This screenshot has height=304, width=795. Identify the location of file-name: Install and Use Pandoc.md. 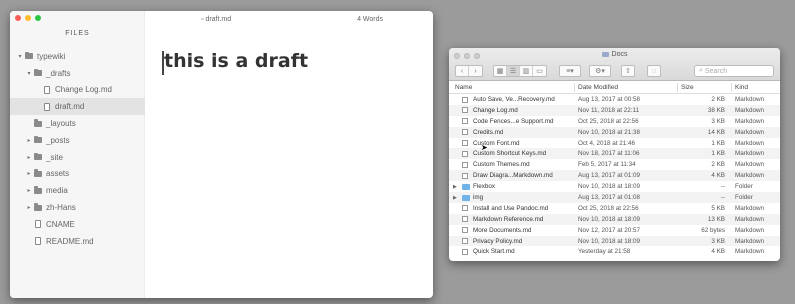
(511, 208).